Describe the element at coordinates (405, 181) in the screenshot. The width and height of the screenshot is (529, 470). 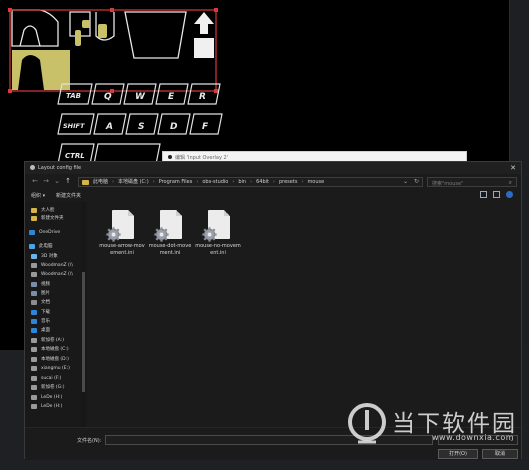
I see `chevron-down-icon: ⌄` at that location.